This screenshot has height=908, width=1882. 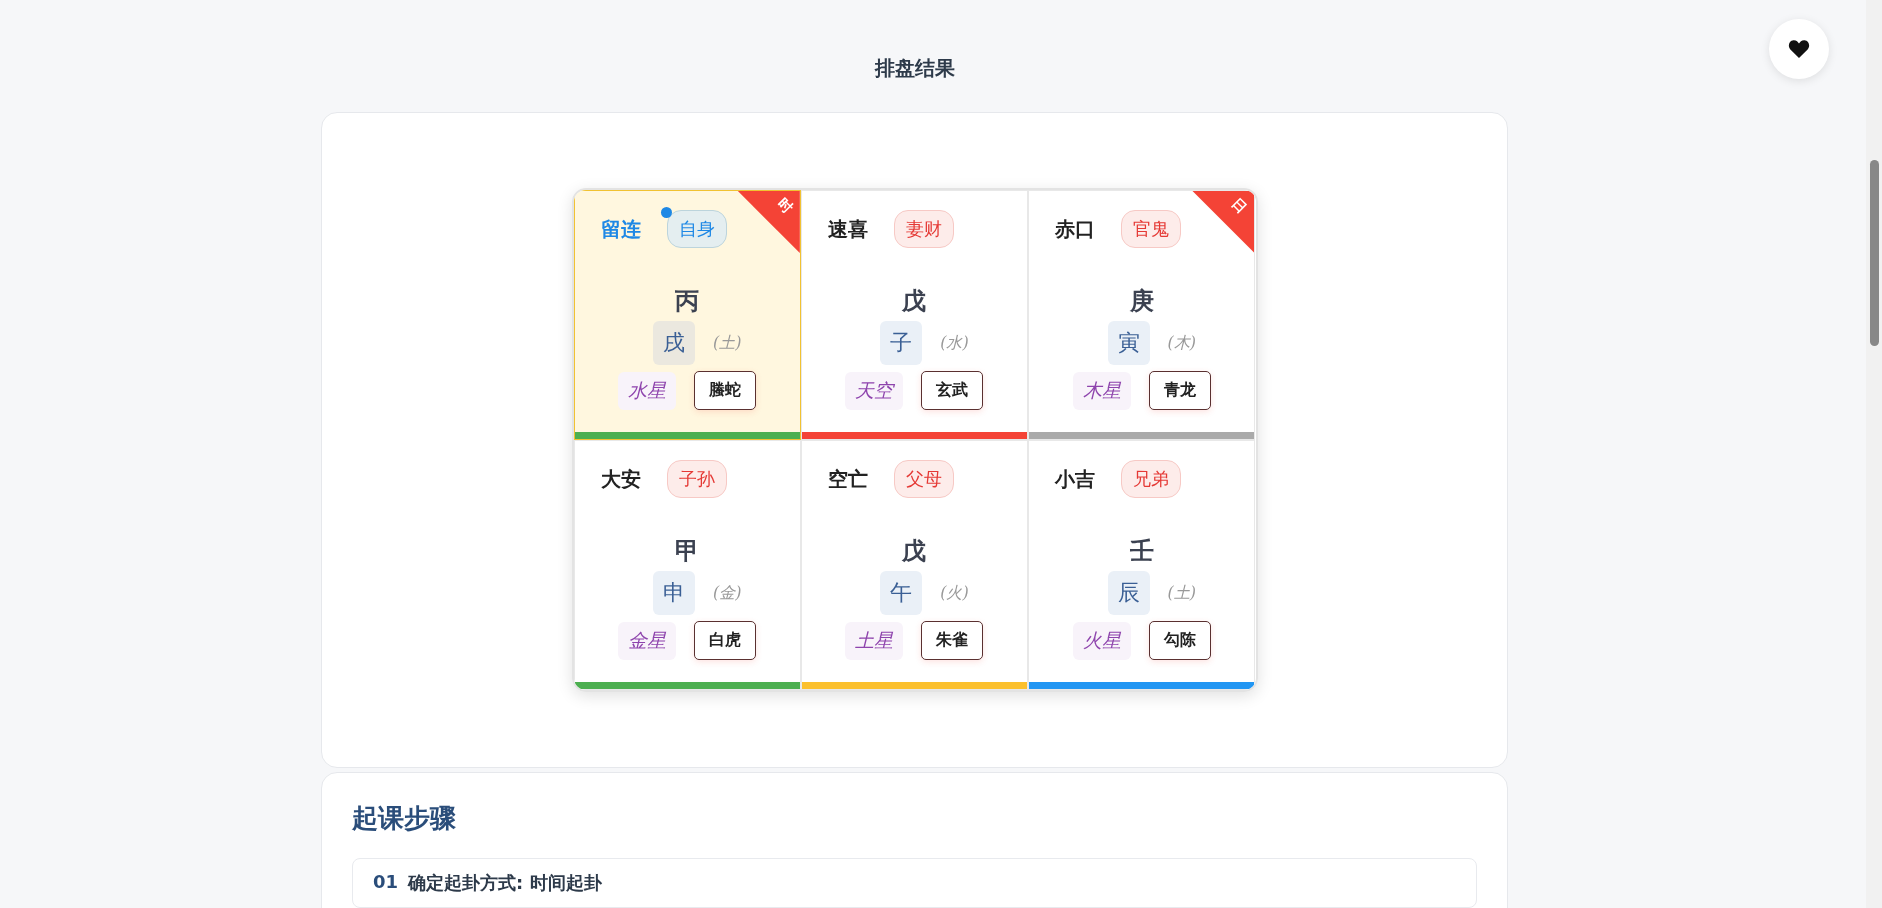 What do you see at coordinates (874, 640) in the screenshot?
I see `star-tag: 土星` at bounding box center [874, 640].